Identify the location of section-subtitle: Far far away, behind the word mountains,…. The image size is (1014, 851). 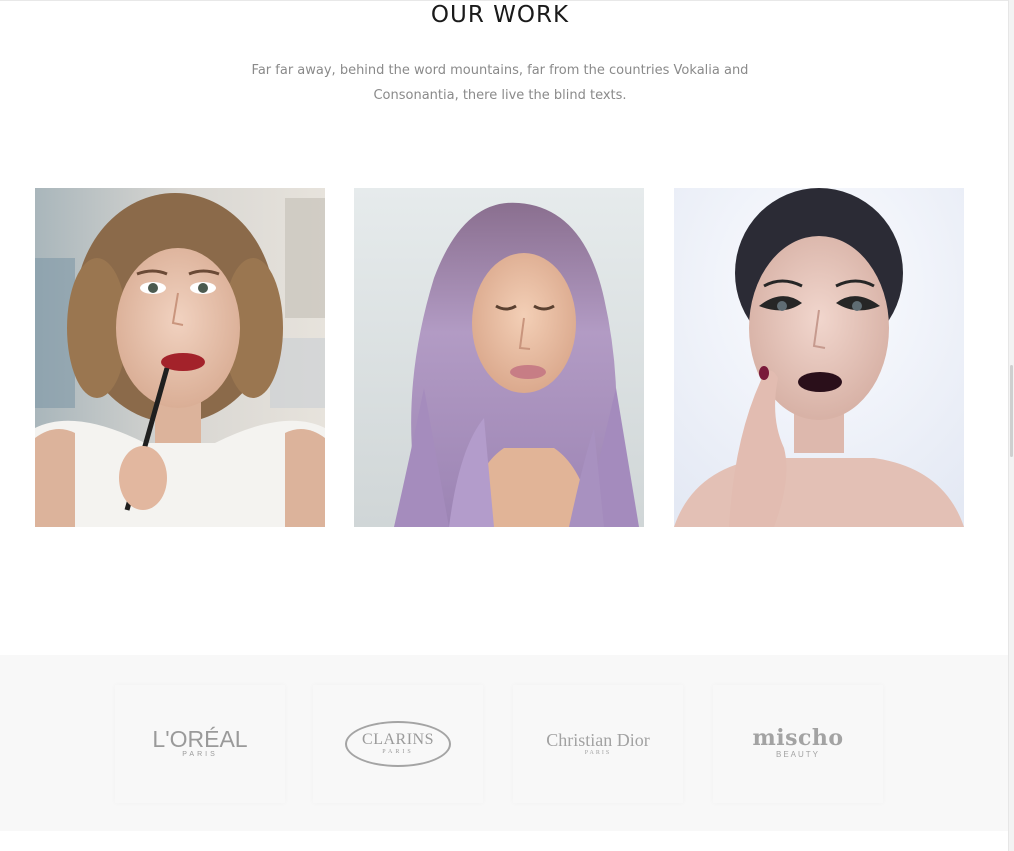
(500, 83).